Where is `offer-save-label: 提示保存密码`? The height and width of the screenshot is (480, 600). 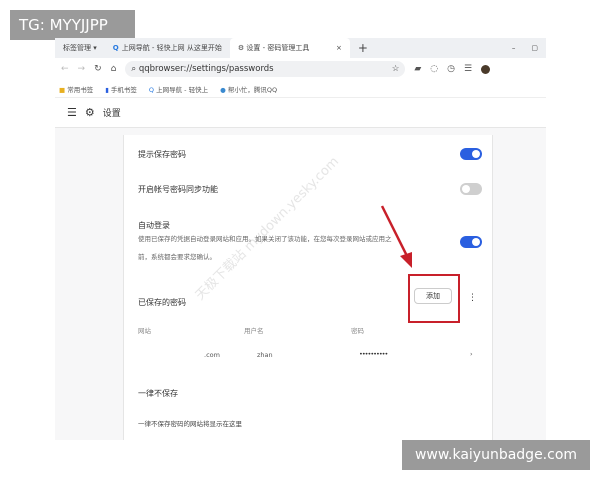
offer-save-label: 提示保存密码 is located at coordinates (162, 154).